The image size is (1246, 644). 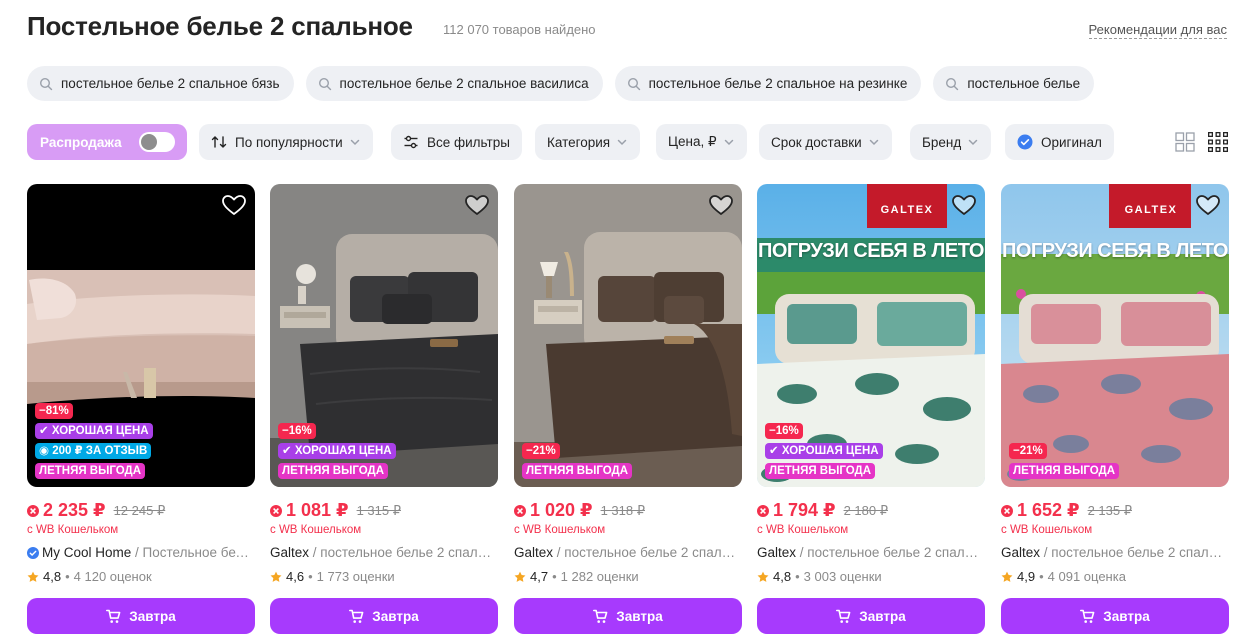 What do you see at coordinates (519, 29) in the screenshot?
I see `found-count: 112 070 товаров найдено` at bounding box center [519, 29].